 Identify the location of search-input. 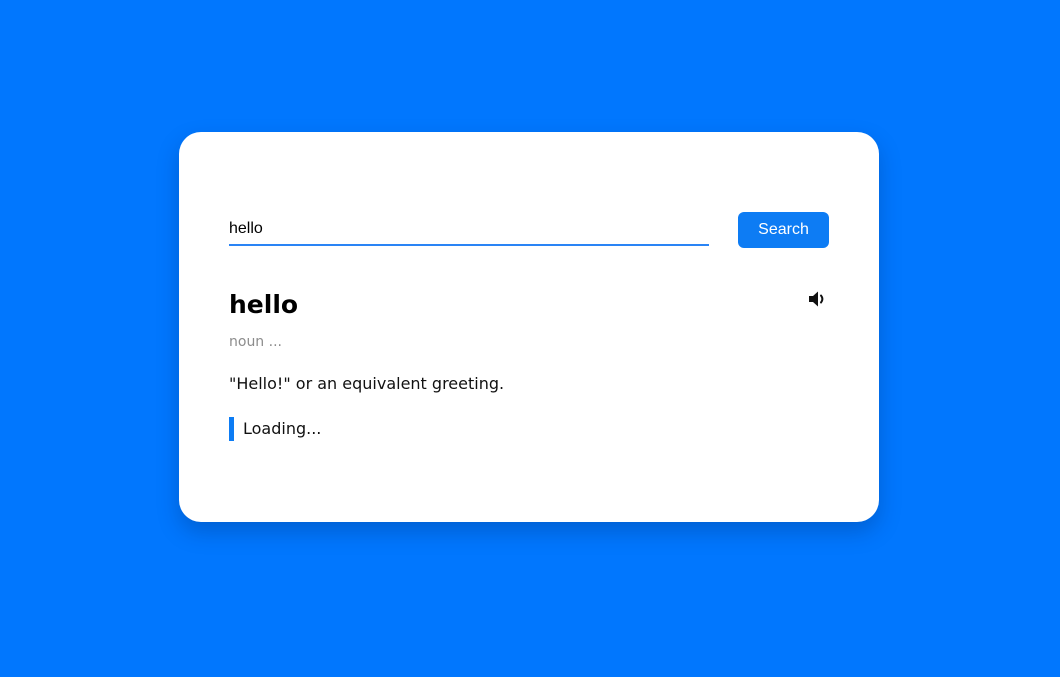
(469, 230).